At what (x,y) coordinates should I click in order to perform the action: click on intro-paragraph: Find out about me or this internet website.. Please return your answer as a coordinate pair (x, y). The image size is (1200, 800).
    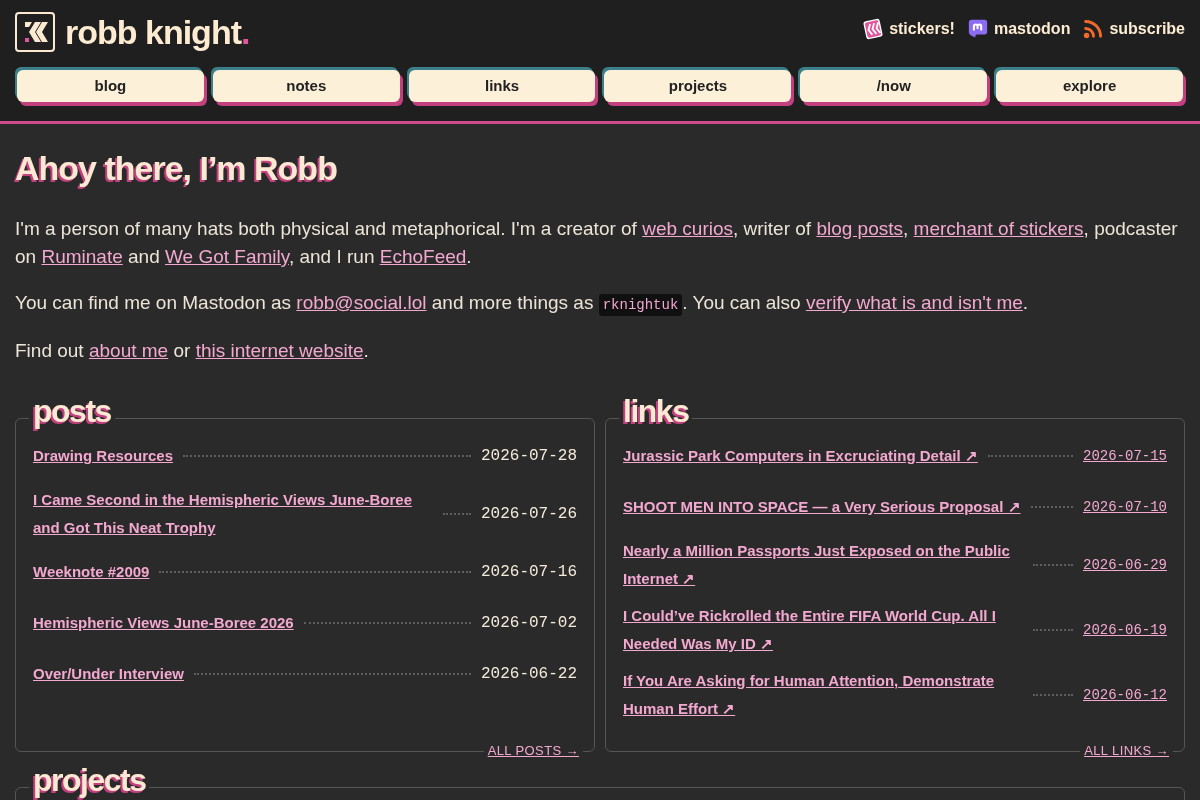
    Looking at the image, I should click on (192, 351).